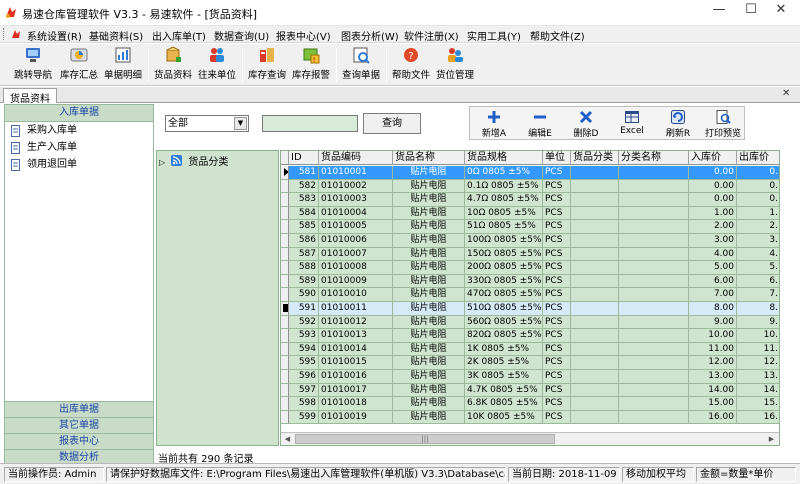 The image size is (800, 484). I want to click on cell-id: 597, so click(304, 390).